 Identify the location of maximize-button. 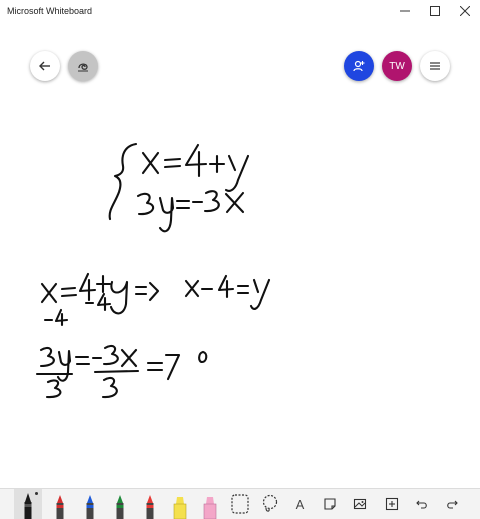
(435, 11).